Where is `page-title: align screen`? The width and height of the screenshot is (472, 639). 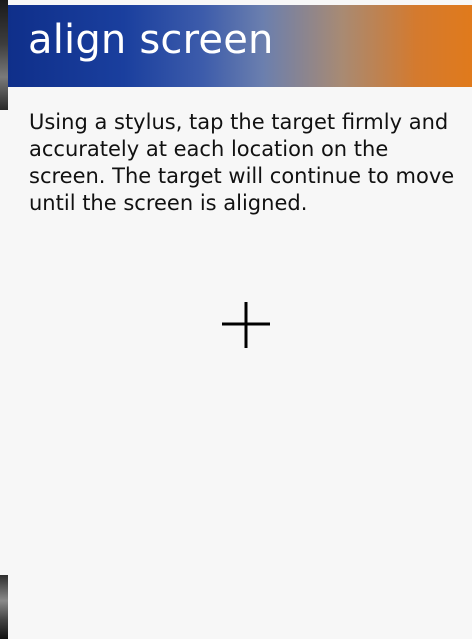 page-title: align screen is located at coordinates (151, 40).